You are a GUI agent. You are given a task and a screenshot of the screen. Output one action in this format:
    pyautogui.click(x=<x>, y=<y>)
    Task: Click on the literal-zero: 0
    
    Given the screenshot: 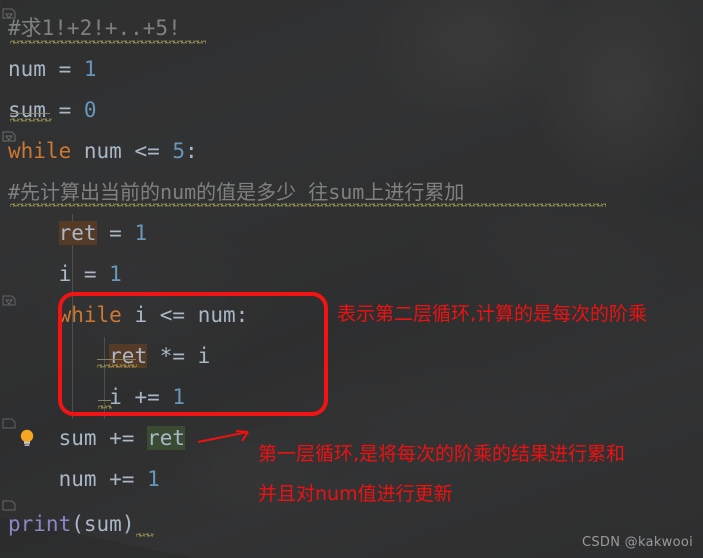 What is the action you would take?
    pyautogui.click(x=90, y=110)
    